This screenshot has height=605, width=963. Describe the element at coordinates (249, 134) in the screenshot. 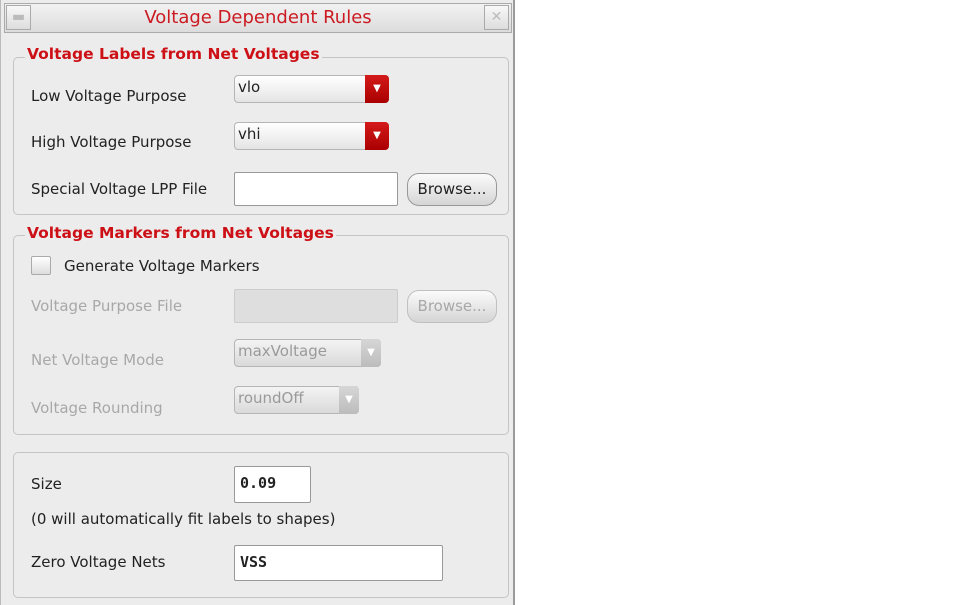

I see `high-voltage-purpose-value: vhi` at that location.